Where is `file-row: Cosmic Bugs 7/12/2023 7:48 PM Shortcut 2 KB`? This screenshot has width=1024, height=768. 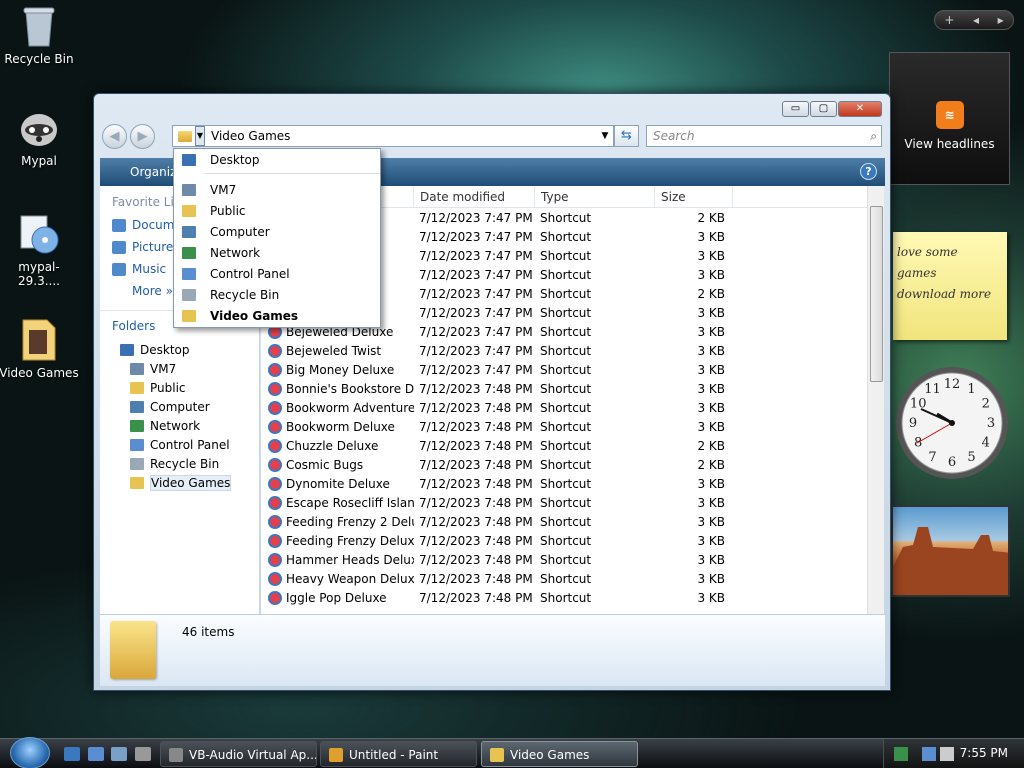
file-row: Cosmic Bugs 7/12/2023 7:48 PM Shortcut 2 KB is located at coordinates (572, 464).